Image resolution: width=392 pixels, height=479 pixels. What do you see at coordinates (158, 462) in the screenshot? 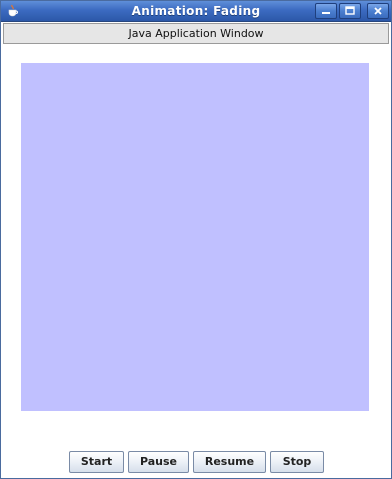
I see `pause-button: Pause` at bounding box center [158, 462].